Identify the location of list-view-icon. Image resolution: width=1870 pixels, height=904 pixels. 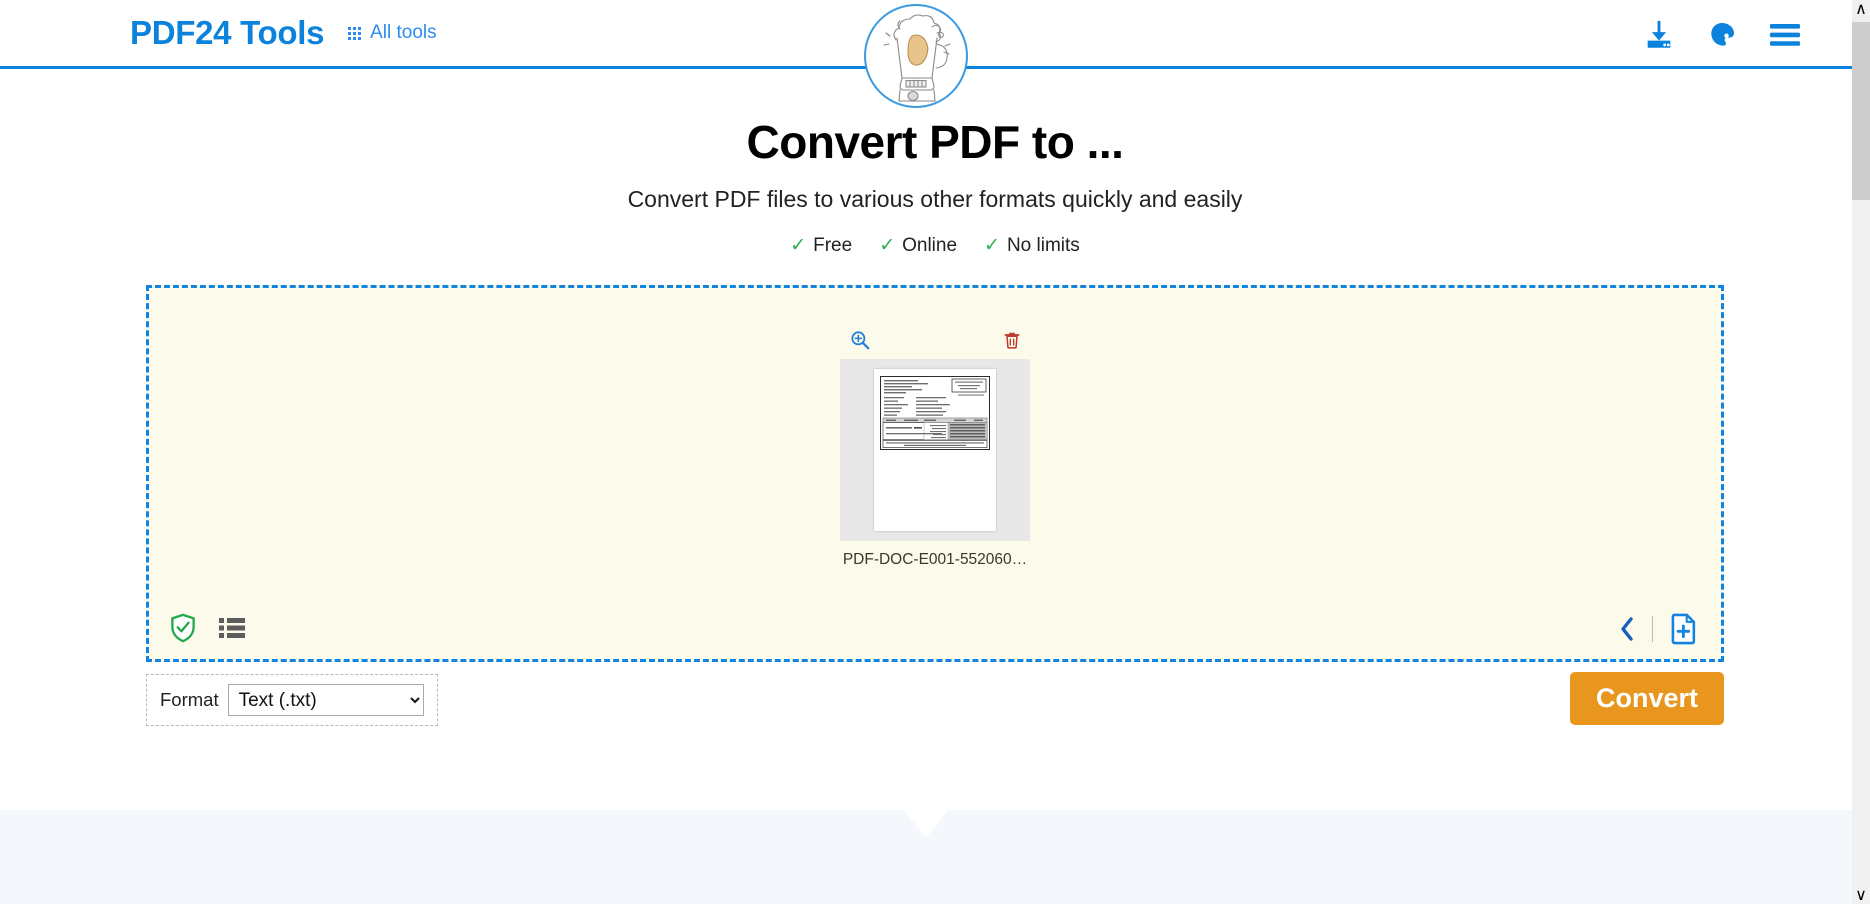
(232, 628).